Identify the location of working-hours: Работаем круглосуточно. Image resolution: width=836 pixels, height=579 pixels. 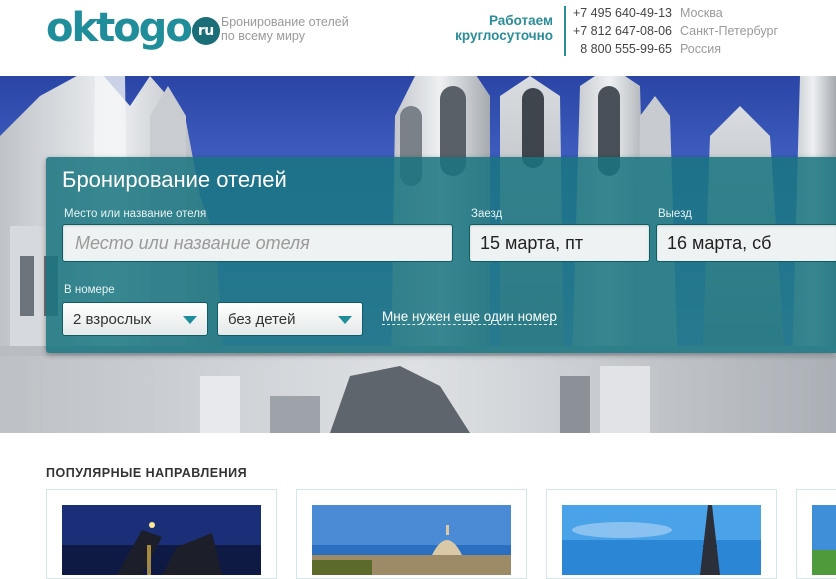
(496, 28).